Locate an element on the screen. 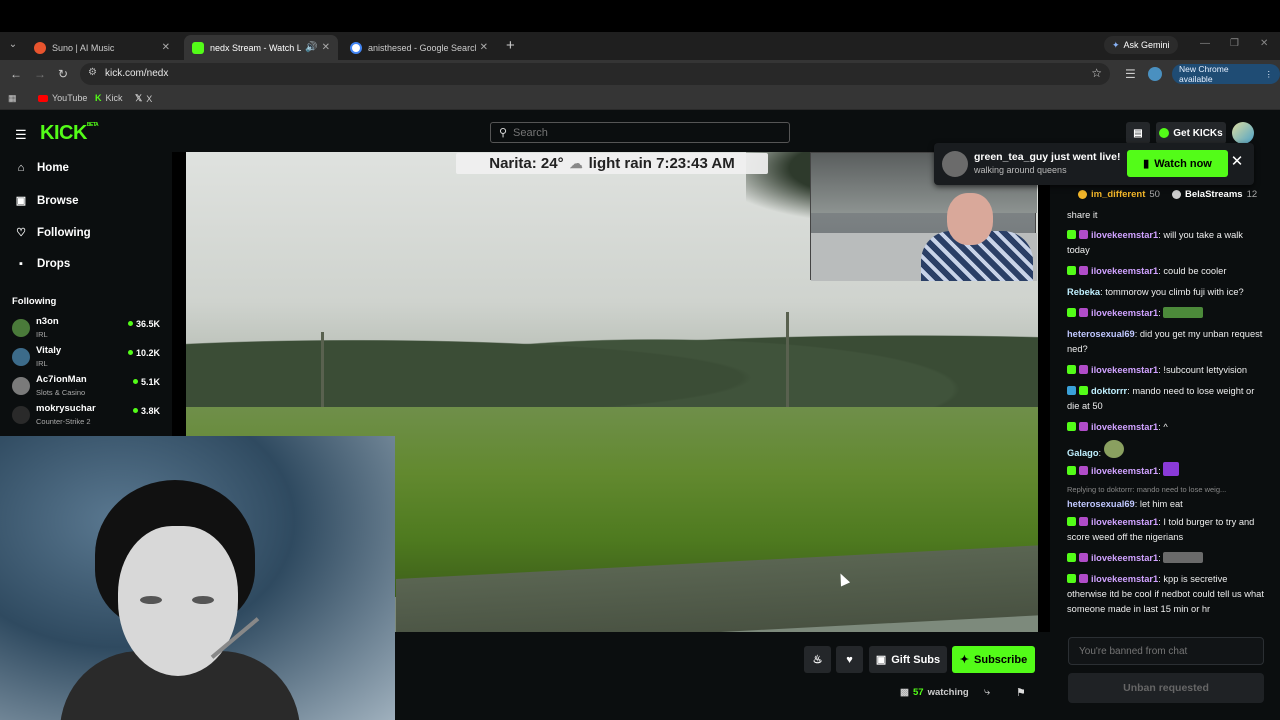  google-favicon-icon is located at coordinates (356, 47).